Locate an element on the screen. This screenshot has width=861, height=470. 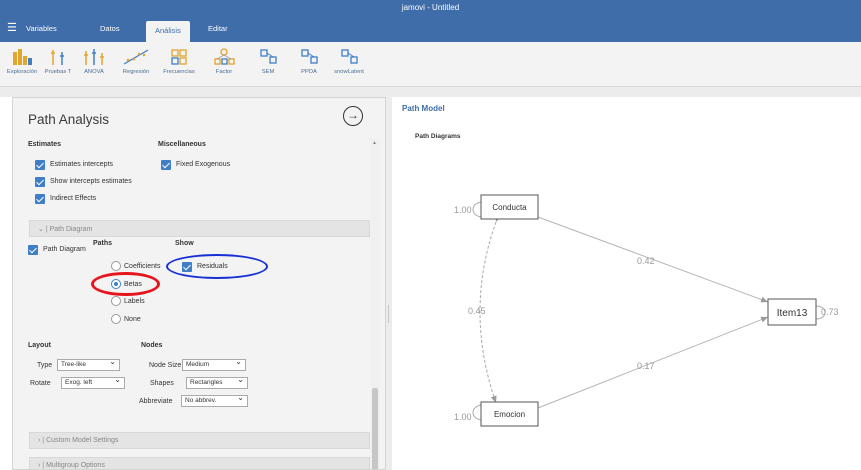
tab-editar: Editar is located at coordinates (218, 28).